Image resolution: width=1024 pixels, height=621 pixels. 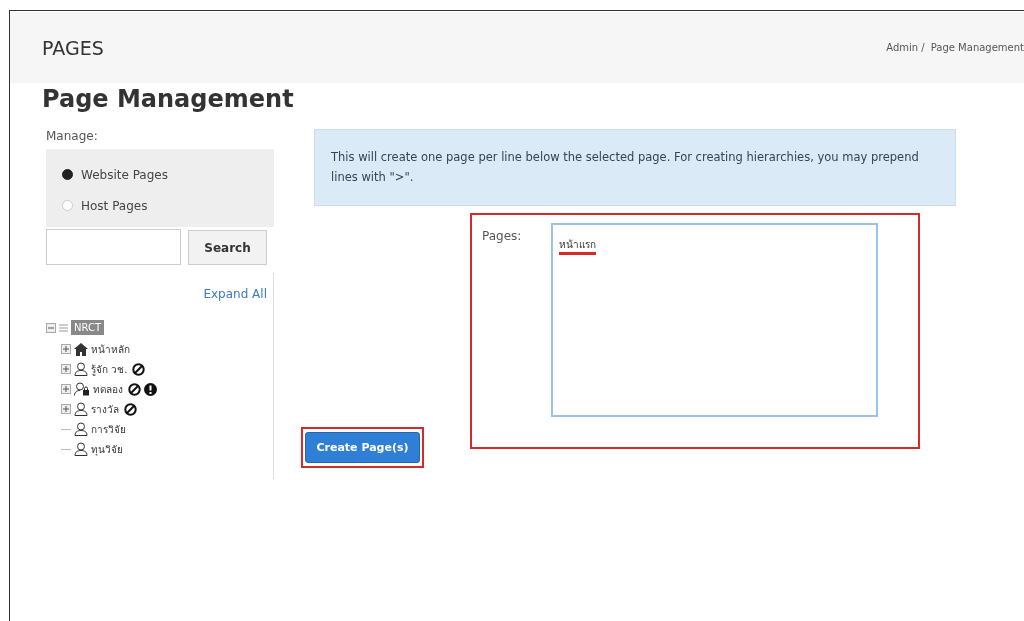 What do you see at coordinates (82, 389) in the screenshot?
I see `locked-user-icon` at bounding box center [82, 389].